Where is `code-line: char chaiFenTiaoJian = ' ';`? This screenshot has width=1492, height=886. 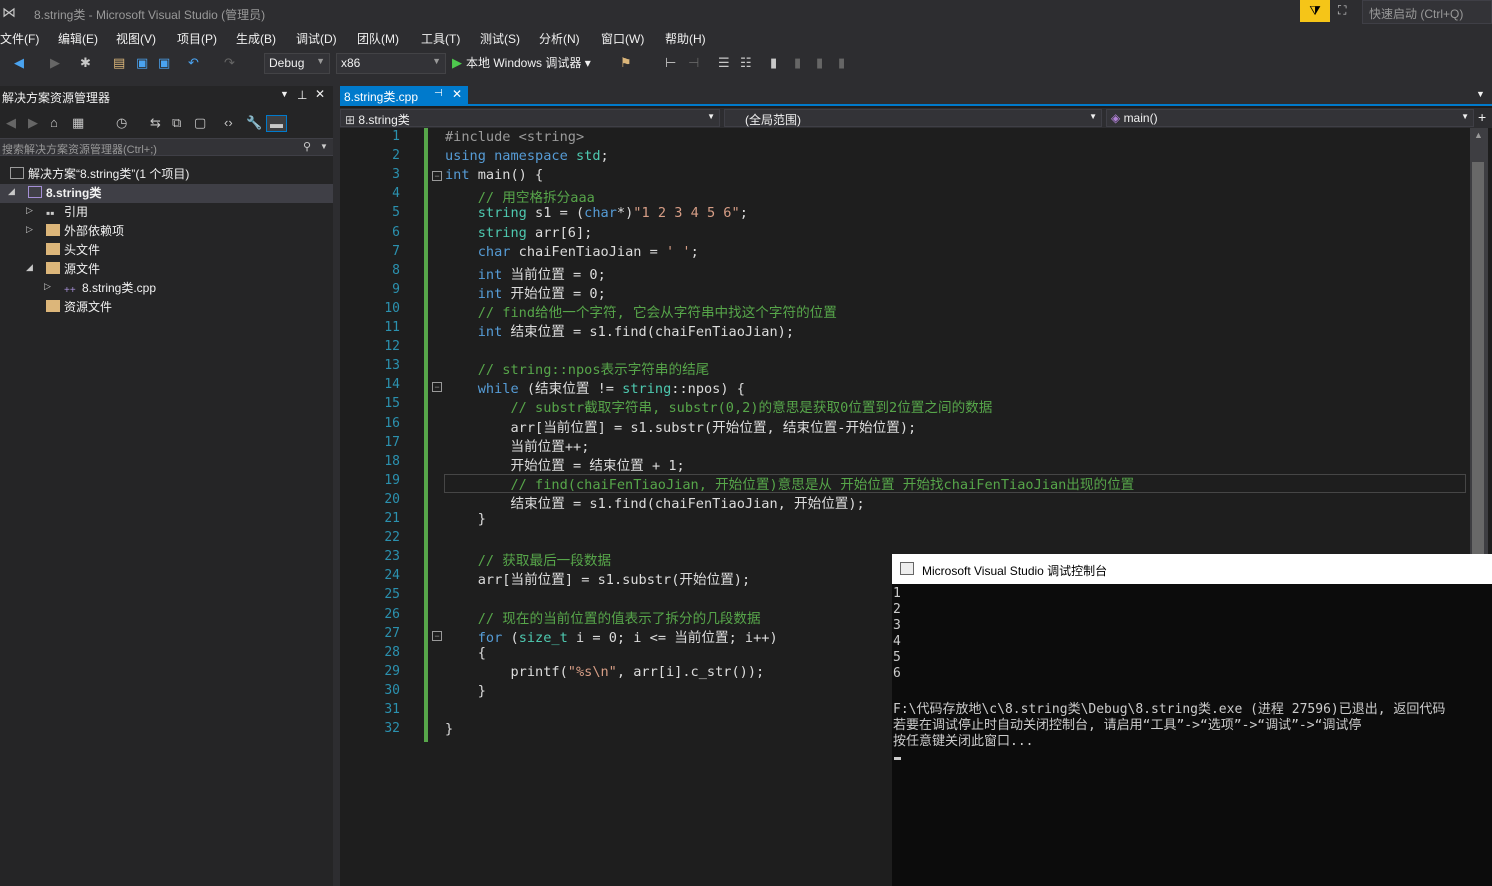 code-line: char chaiFenTiaoJian = ' '; is located at coordinates (572, 252).